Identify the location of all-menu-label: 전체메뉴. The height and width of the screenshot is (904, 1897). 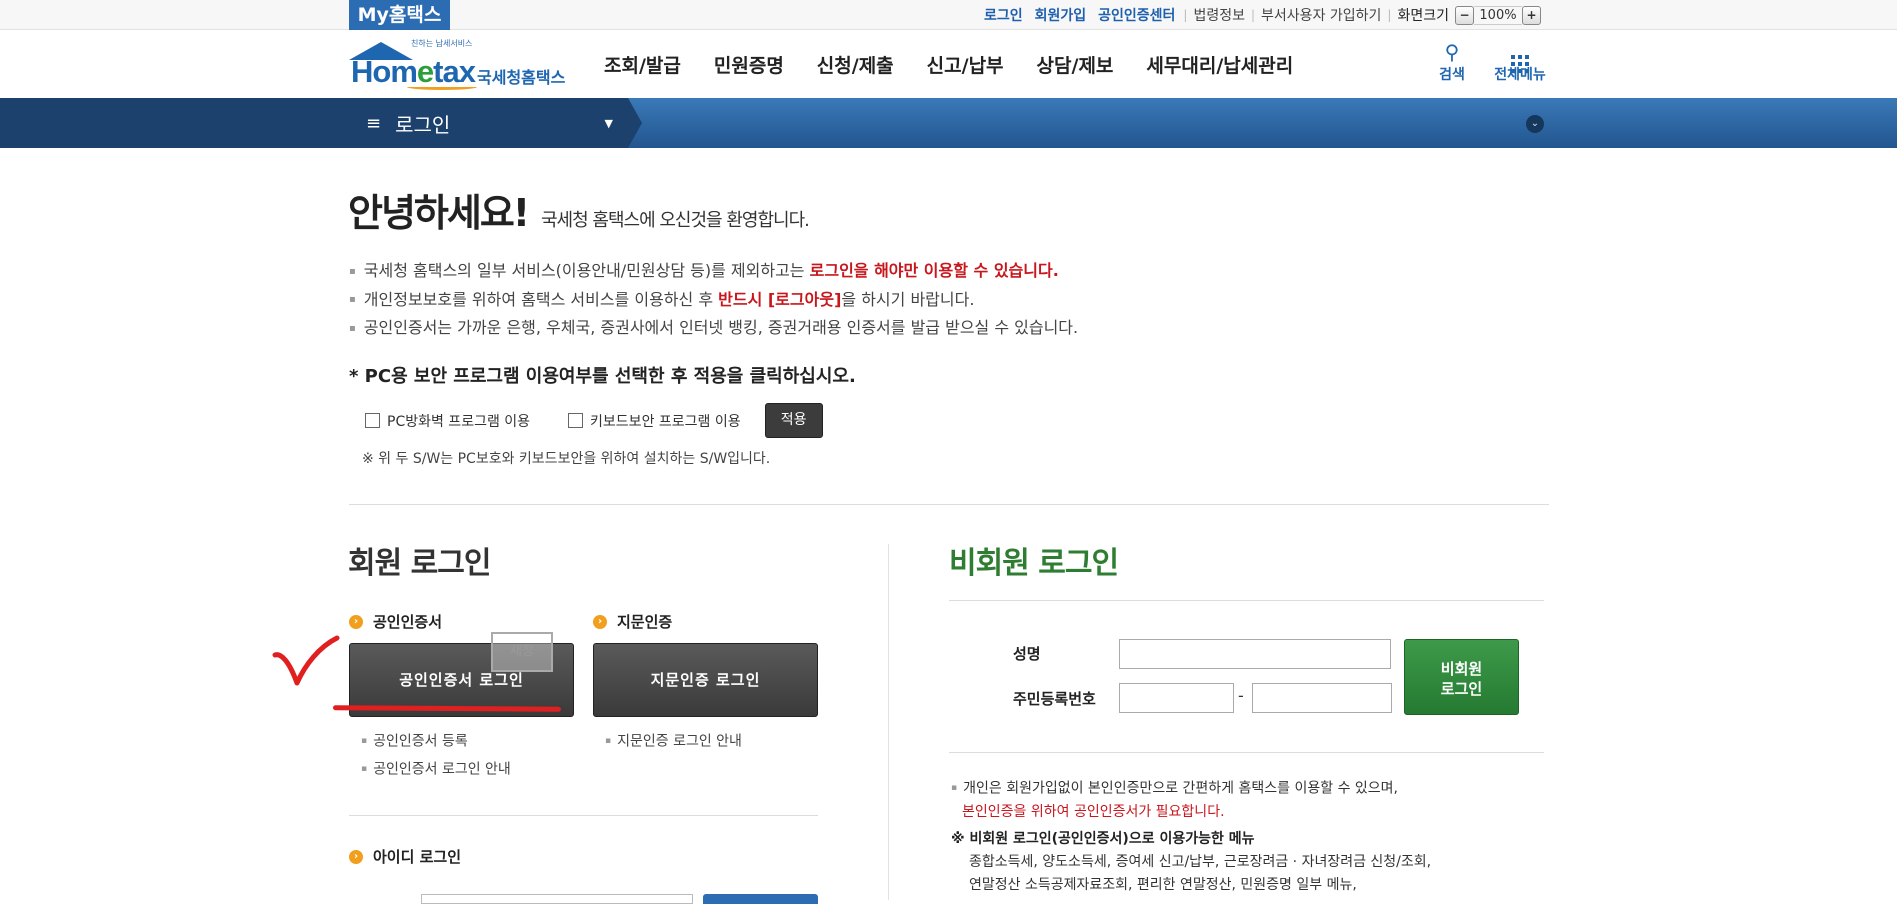
(1520, 75).